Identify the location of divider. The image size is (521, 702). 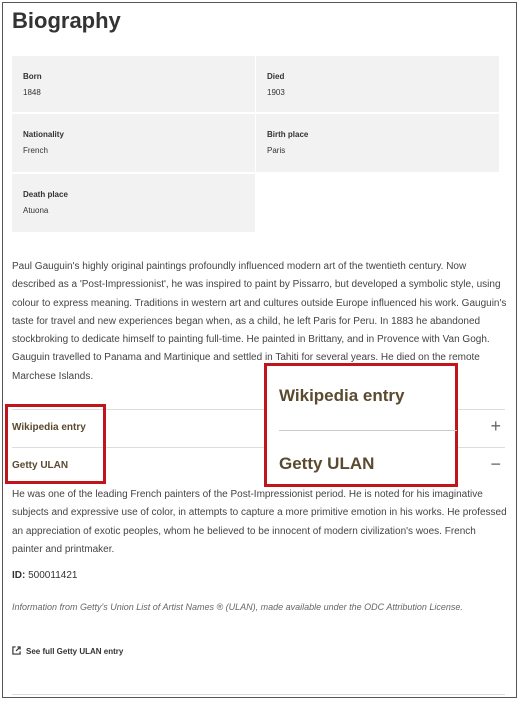
(258, 694).